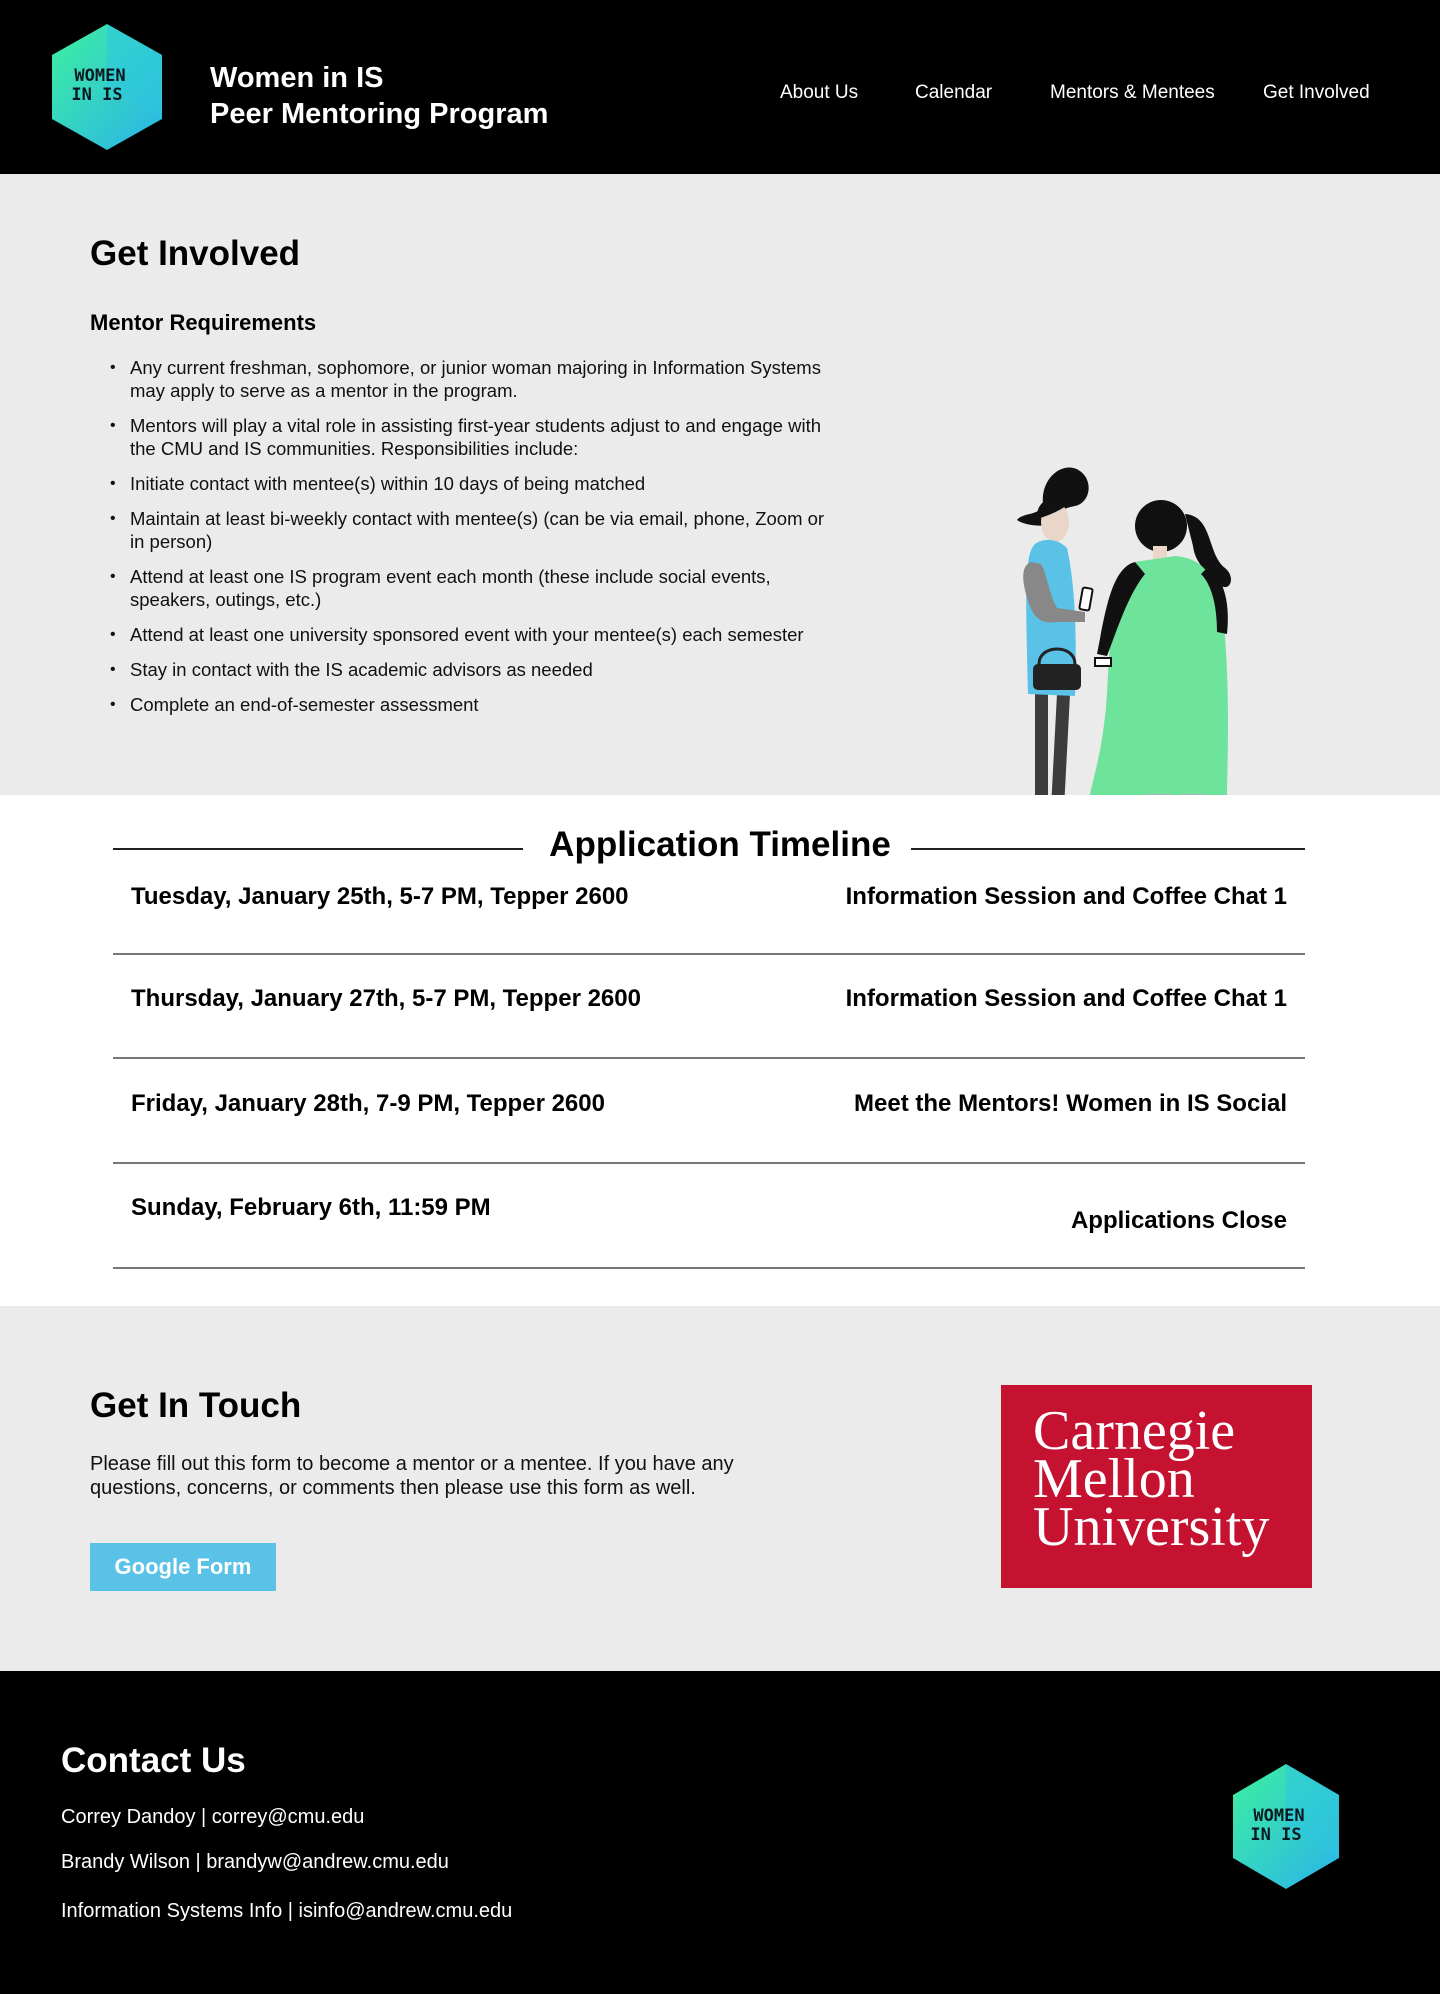 The image size is (1440, 1994). What do you see at coordinates (470, 704) in the screenshot?
I see `requirement-item: Complete an end-of-semester assessment` at bounding box center [470, 704].